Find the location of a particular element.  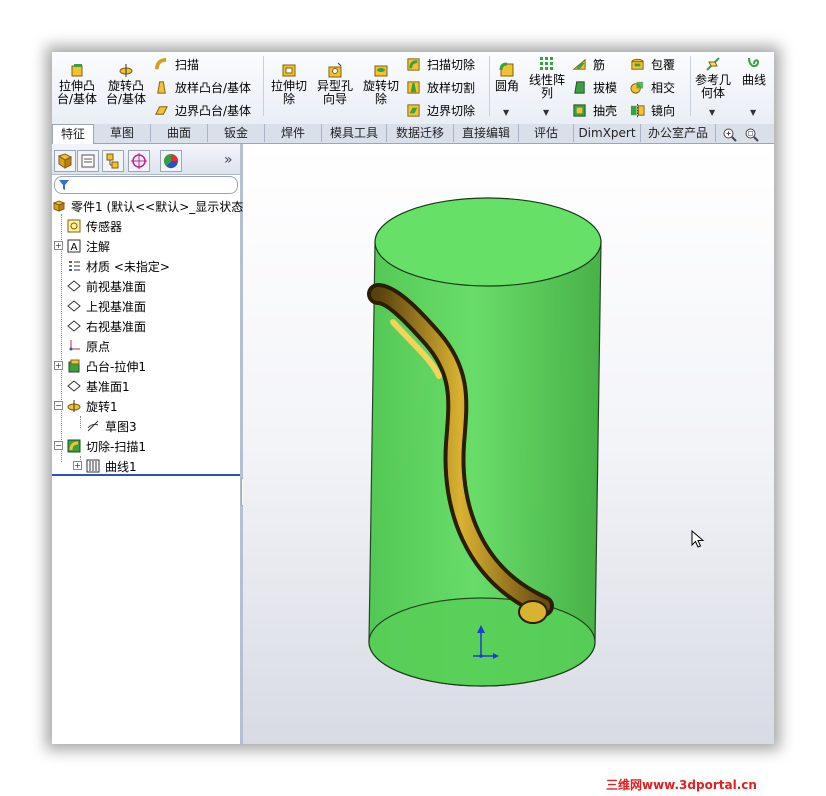

curves-label: 曲线 is located at coordinates (753, 80).